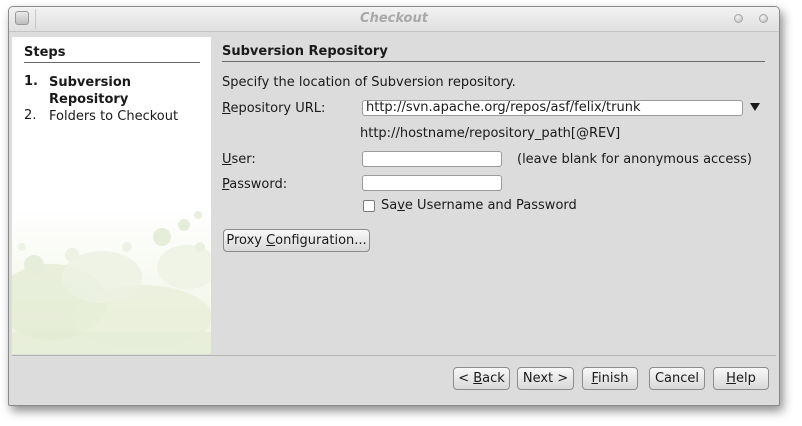 Image resolution: width=802 pixels, height=426 pixels. Describe the element at coordinates (755, 107) in the screenshot. I see `chevron-down-icon` at that location.